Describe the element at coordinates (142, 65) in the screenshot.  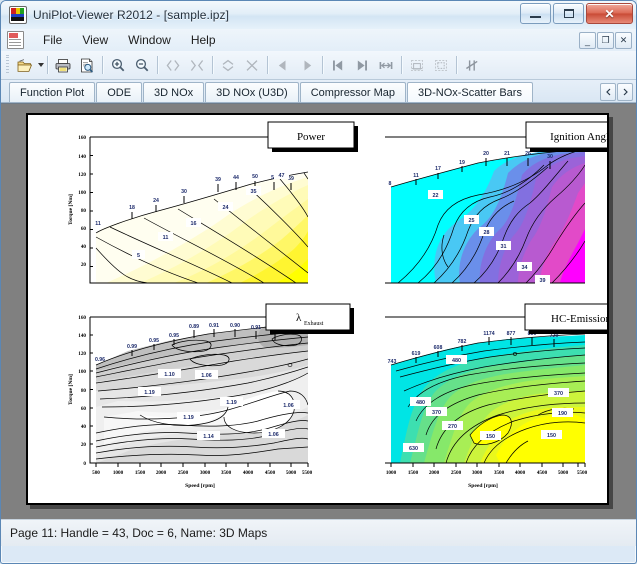
I see `zoom-out-button` at that location.